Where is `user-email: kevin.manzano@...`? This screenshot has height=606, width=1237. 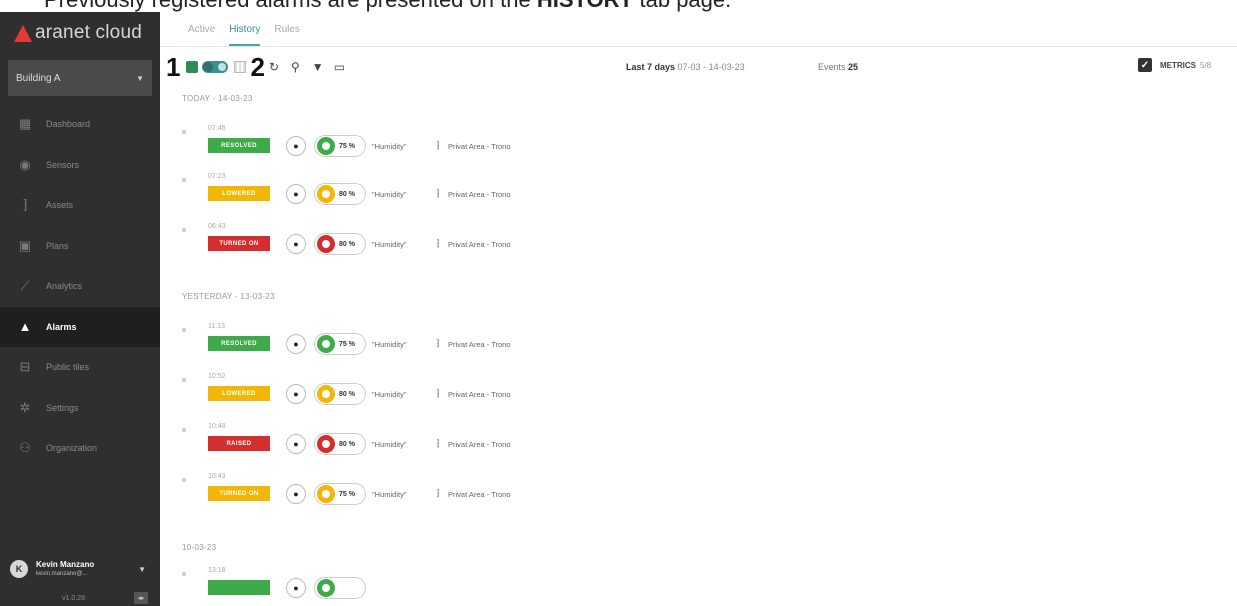 user-email: kevin.manzano@... is located at coordinates (62, 574).